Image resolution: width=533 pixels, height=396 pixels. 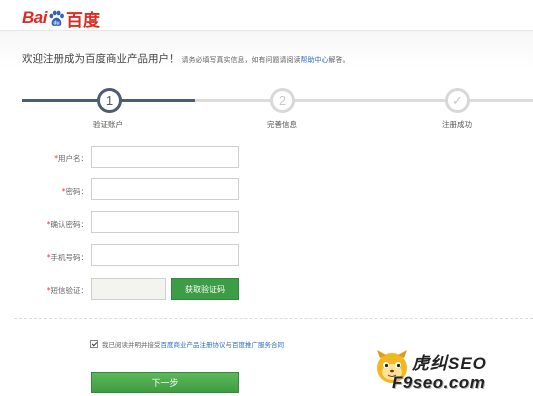 I want to click on password-input, so click(x=165, y=189).